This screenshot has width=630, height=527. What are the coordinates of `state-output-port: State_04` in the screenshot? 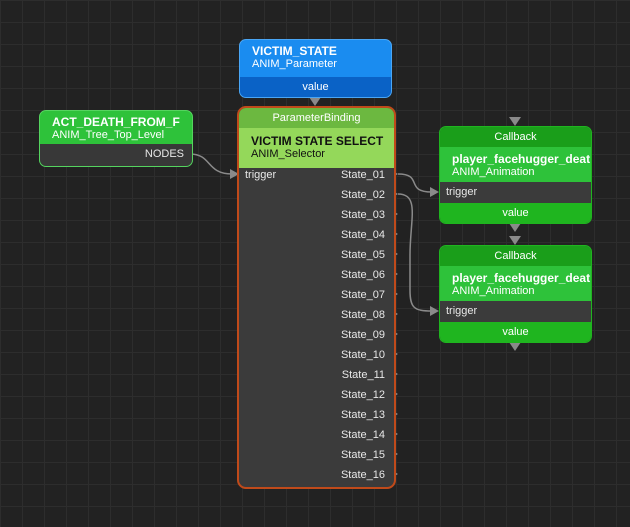 It's located at (363, 235).